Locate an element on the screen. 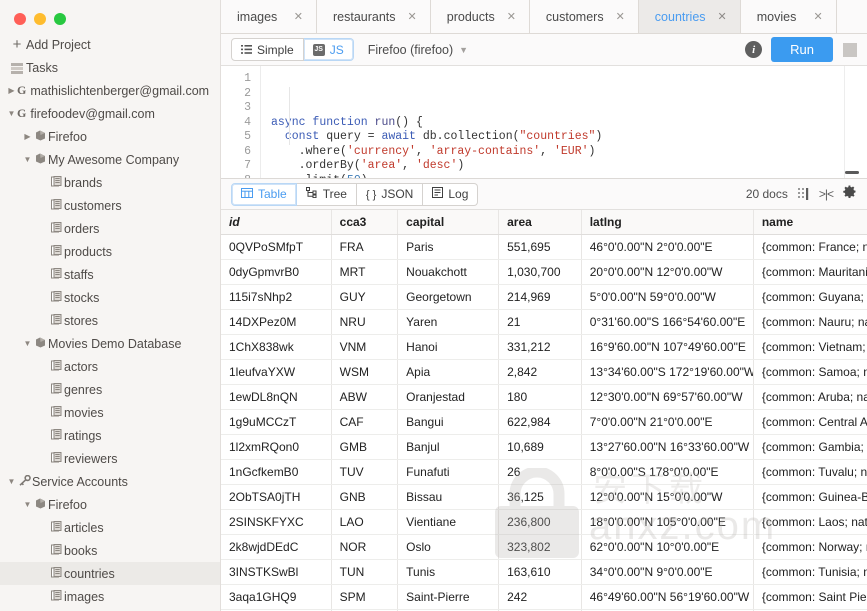  tab-movies: movies ✕ is located at coordinates (788, 17).